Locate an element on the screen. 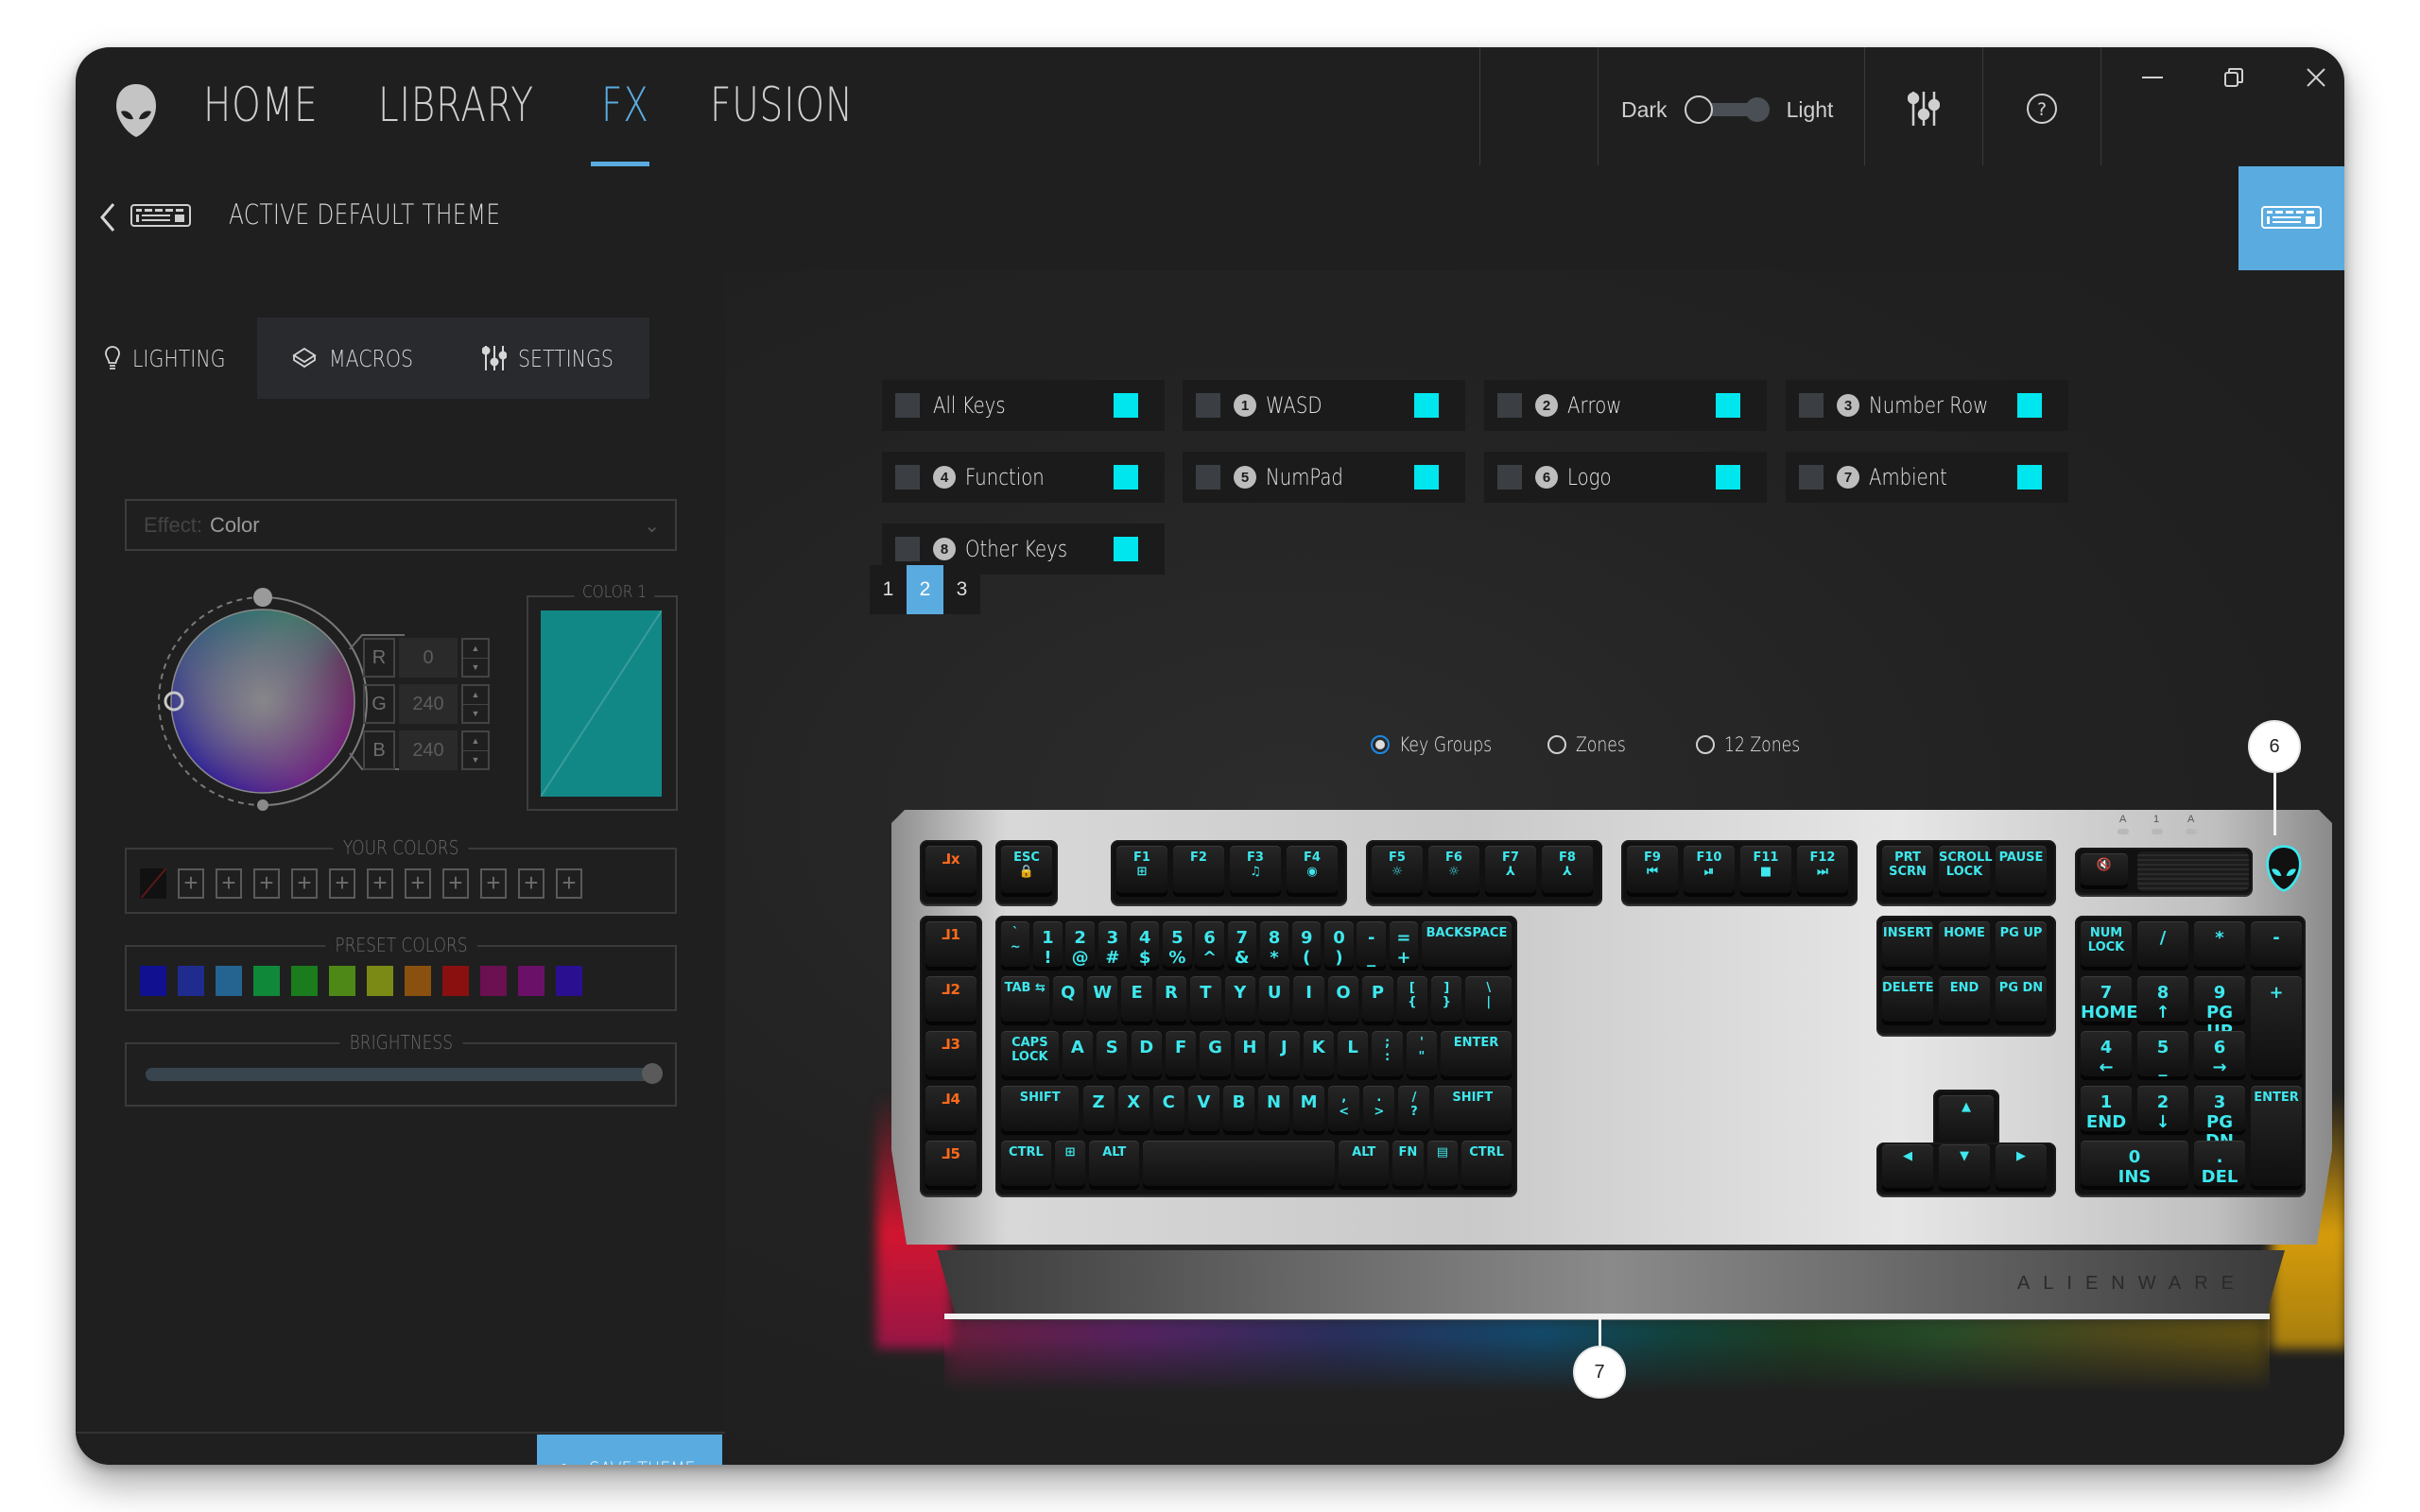 This screenshot has width=2420, height=1512. number-row-key: 8 * is located at coordinates (1274, 946).